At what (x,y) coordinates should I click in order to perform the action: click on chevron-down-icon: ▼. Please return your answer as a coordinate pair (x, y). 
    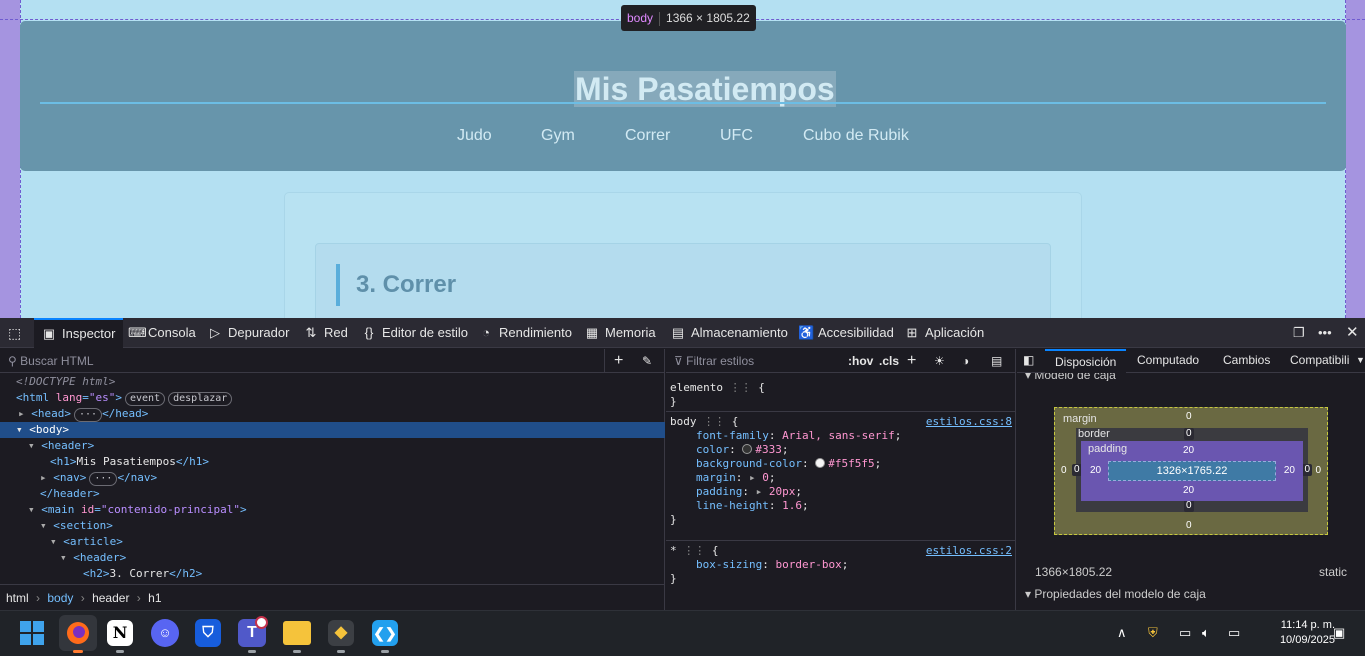
    Looking at the image, I should click on (1360, 360).